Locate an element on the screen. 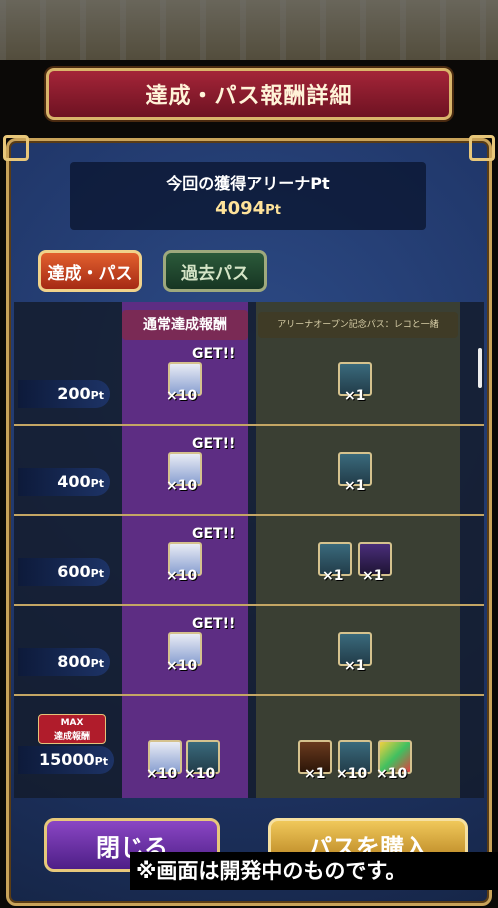 The height and width of the screenshot is (908, 498). row-points: 15000Pt is located at coordinates (66, 760).